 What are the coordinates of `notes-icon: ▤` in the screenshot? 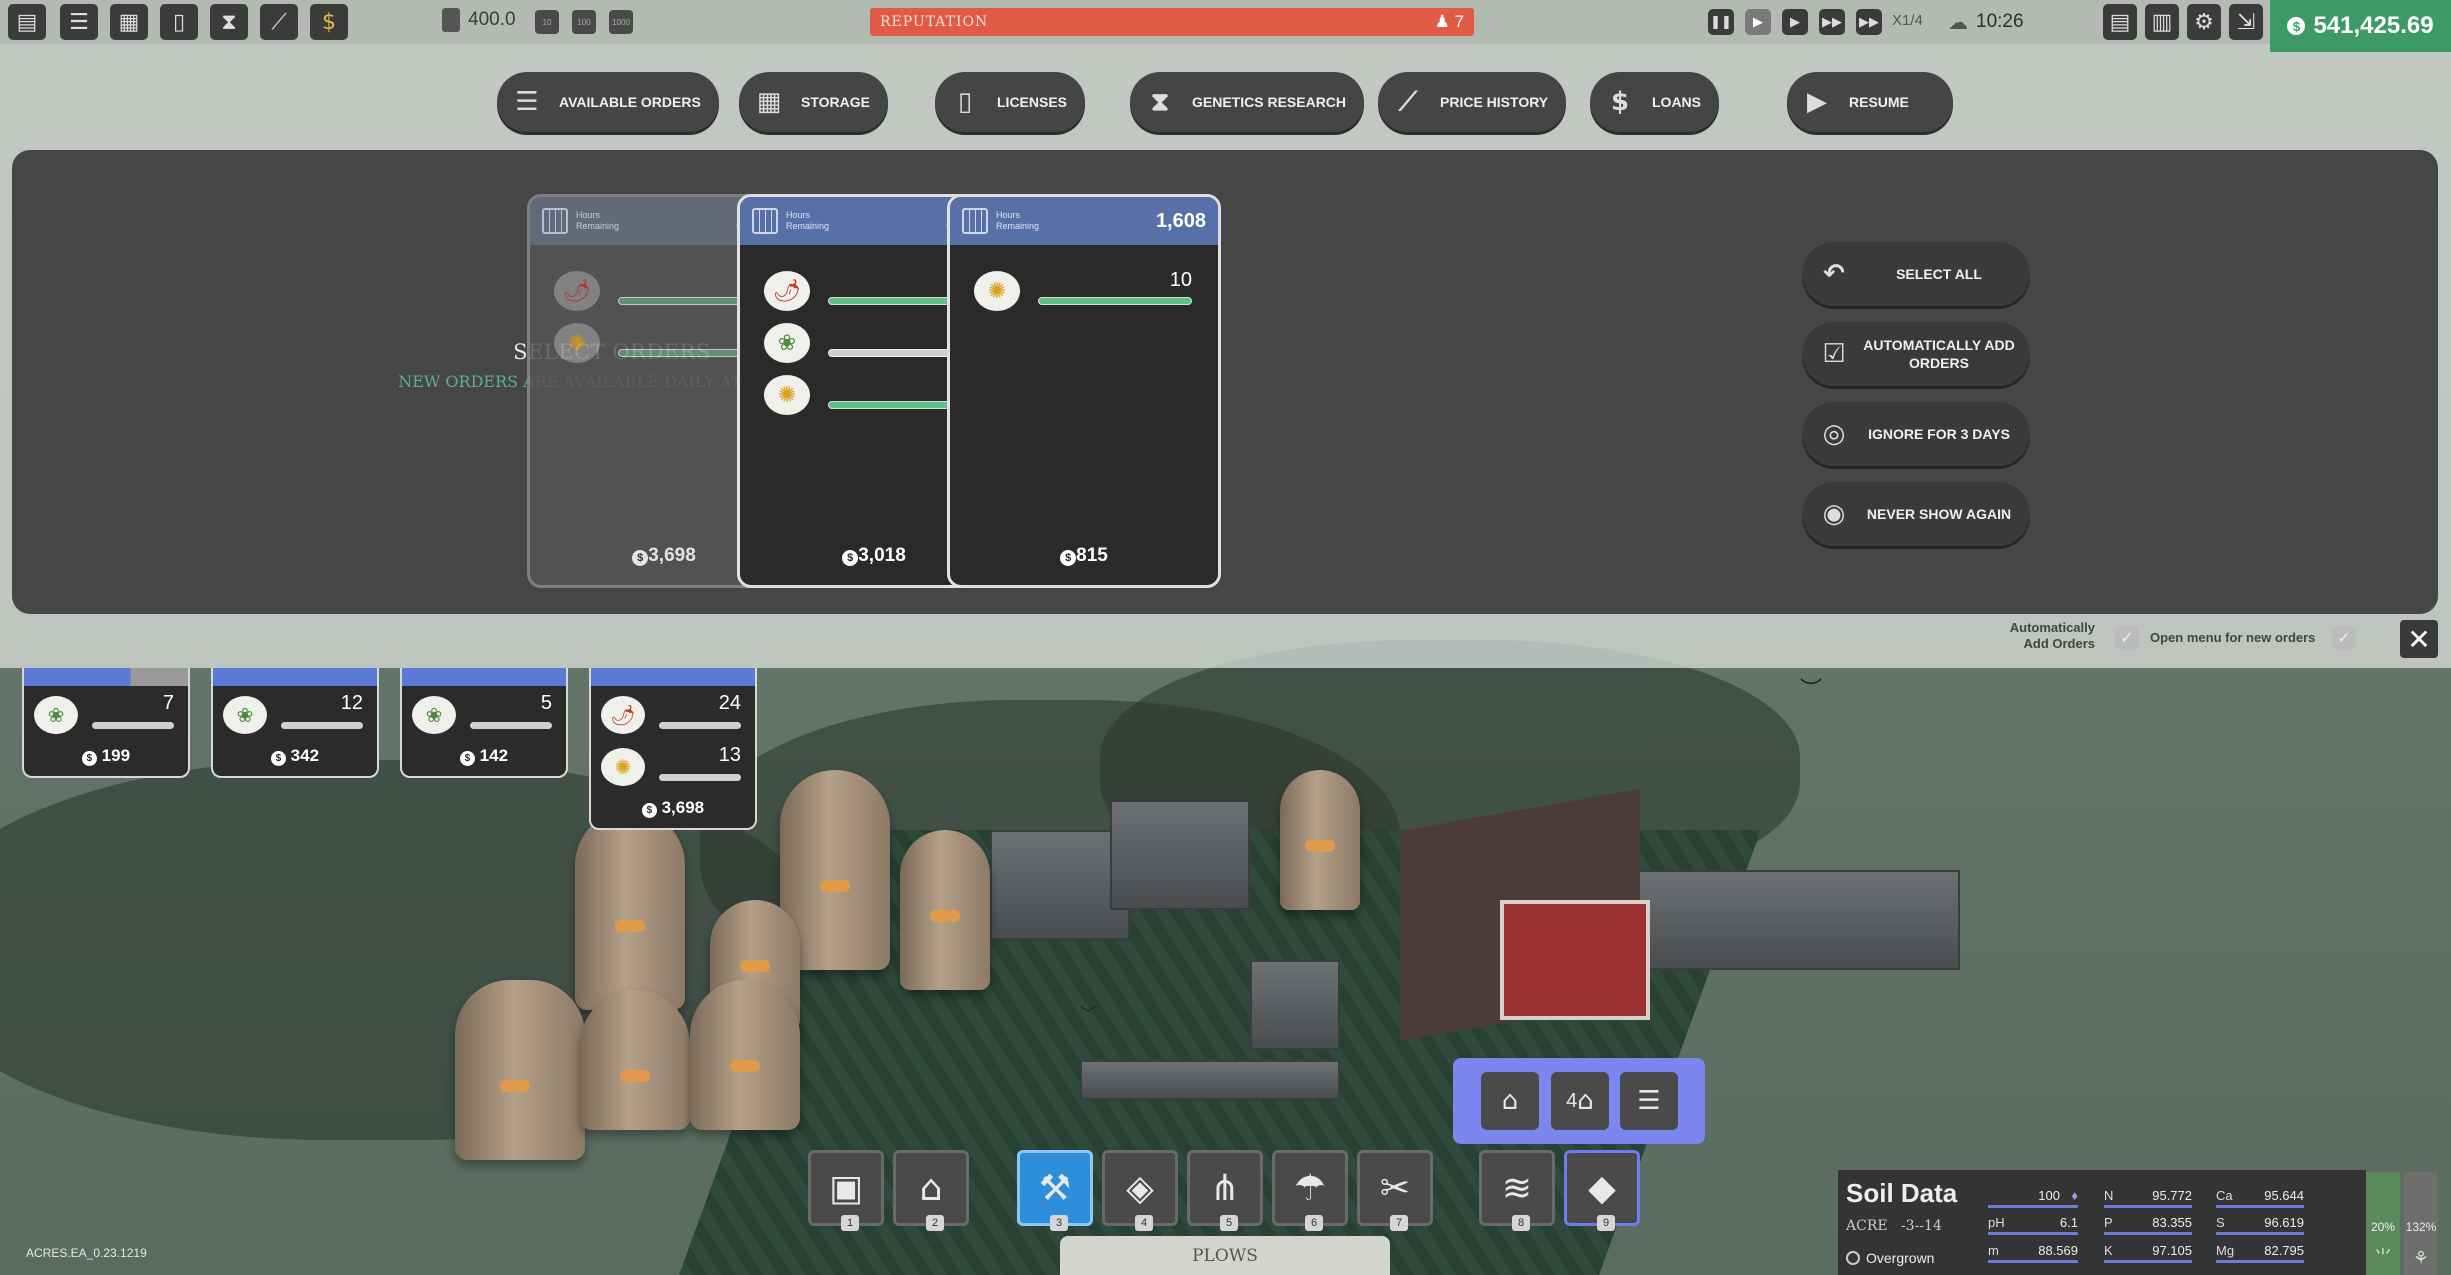 It's located at (2120, 22).